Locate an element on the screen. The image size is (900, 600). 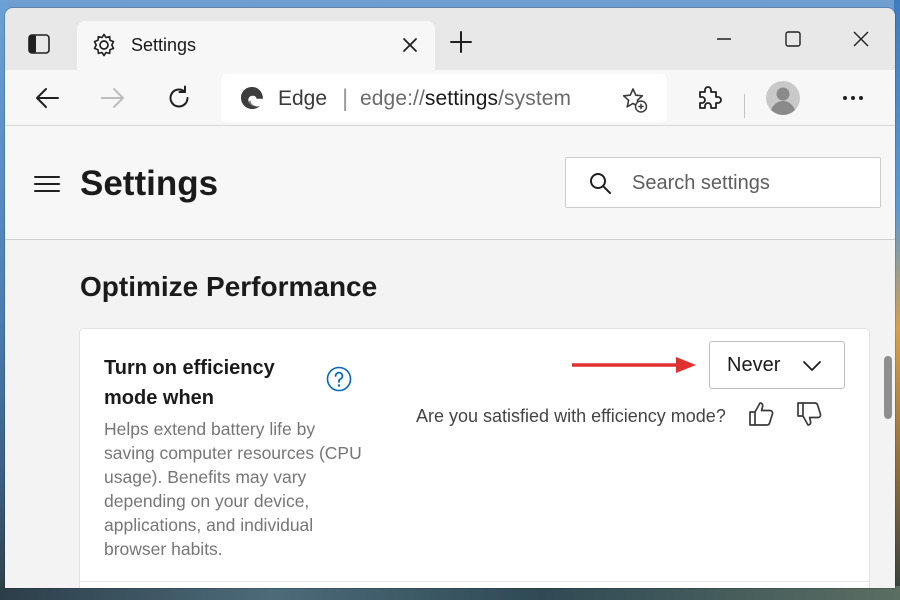
refresh-button is located at coordinates (179, 98).